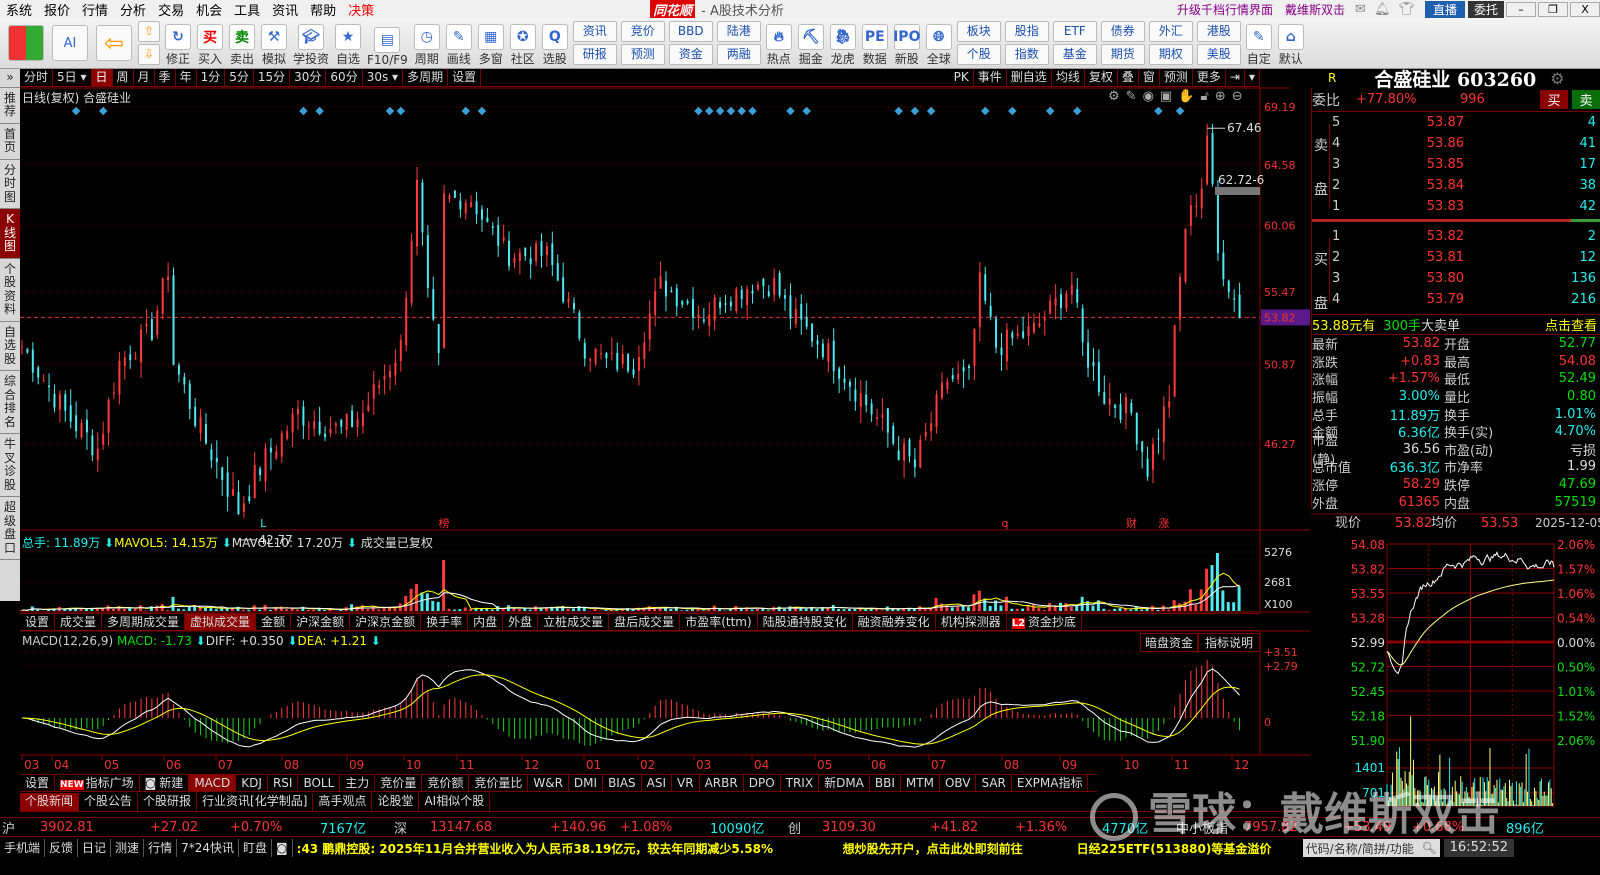  What do you see at coordinates (168, 802) in the screenshot?
I see `news-tab-2: 个股研报` at bounding box center [168, 802].